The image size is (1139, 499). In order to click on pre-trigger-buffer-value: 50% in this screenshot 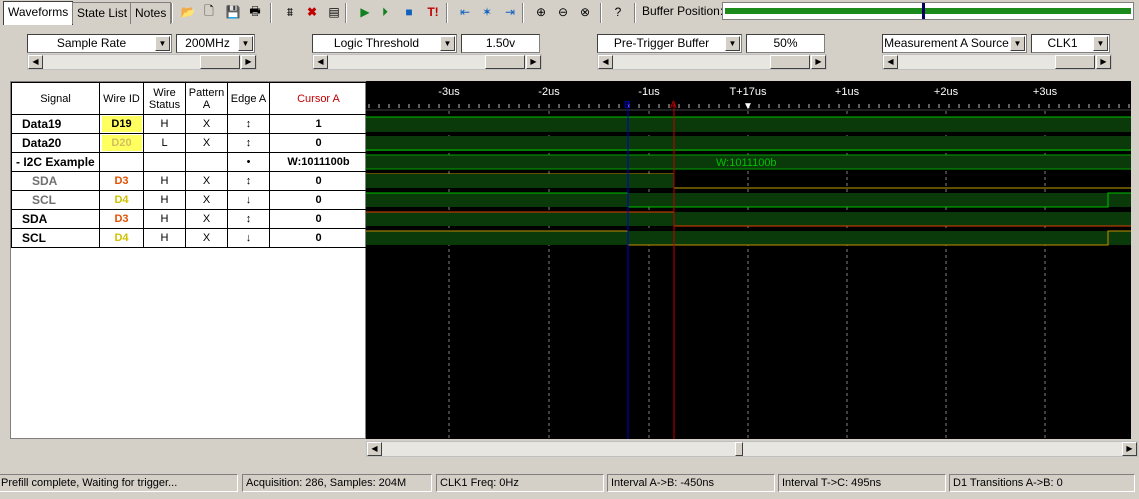, I will do `click(785, 43)`.